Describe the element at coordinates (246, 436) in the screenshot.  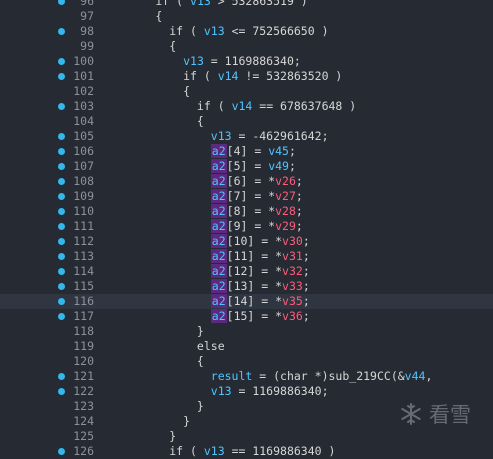
I see `code-line: 125 }` at that location.